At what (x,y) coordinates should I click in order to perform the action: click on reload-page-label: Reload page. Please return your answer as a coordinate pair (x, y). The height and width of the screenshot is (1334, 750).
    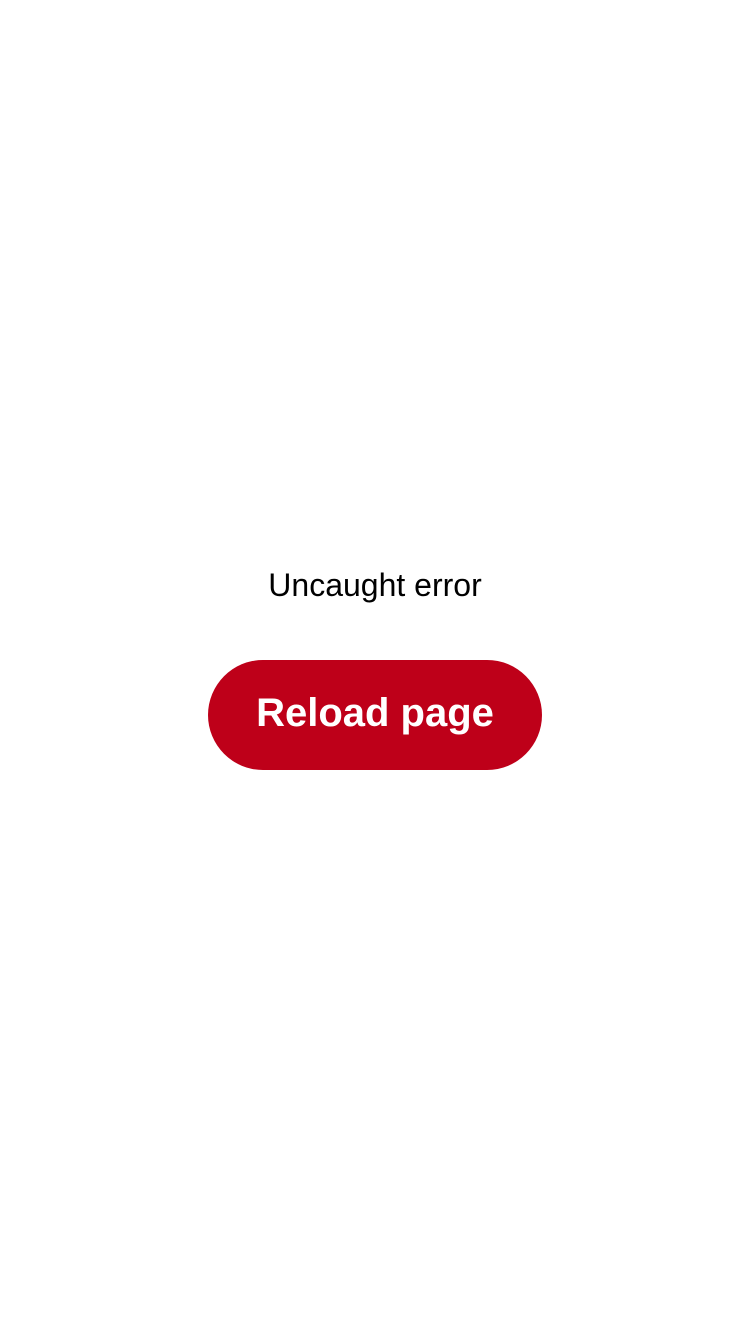
    Looking at the image, I should click on (375, 713).